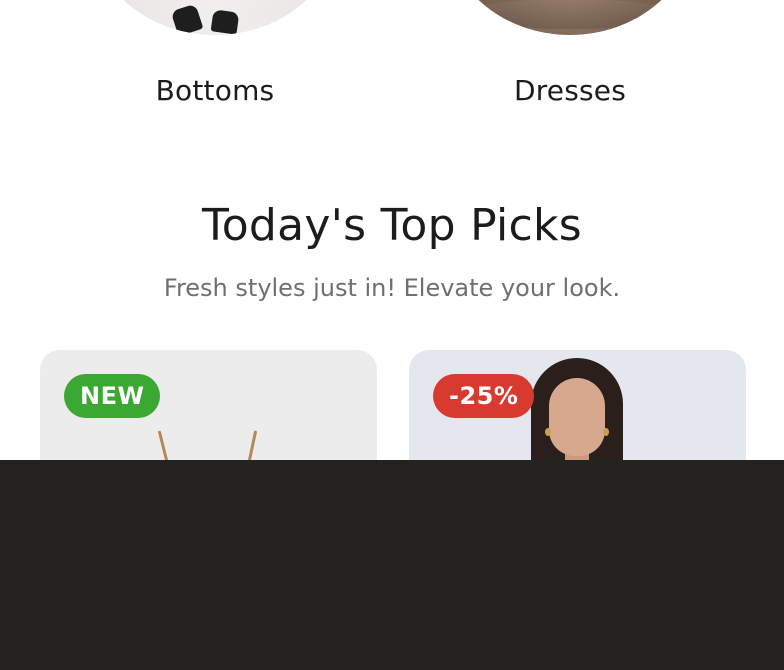 This screenshot has height=670, width=784. I want to click on discount-badge: -25%, so click(484, 396).